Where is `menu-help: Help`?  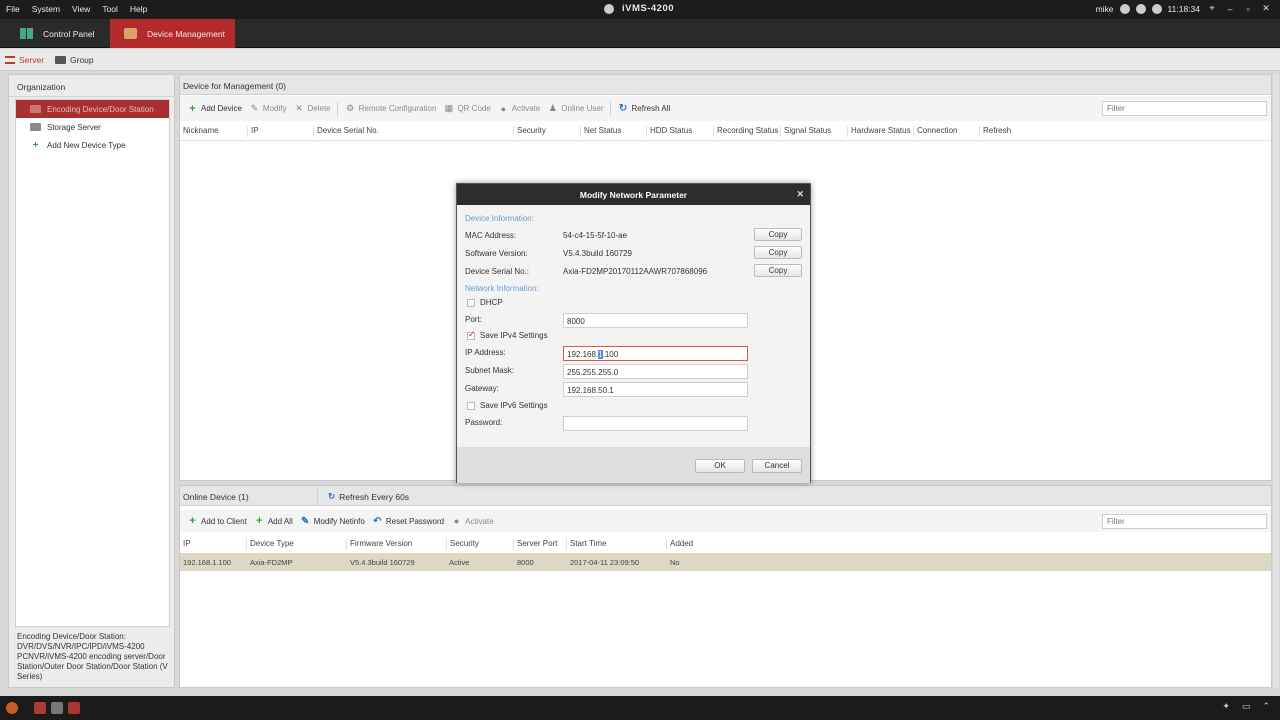 menu-help: Help is located at coordinates (138, 9).